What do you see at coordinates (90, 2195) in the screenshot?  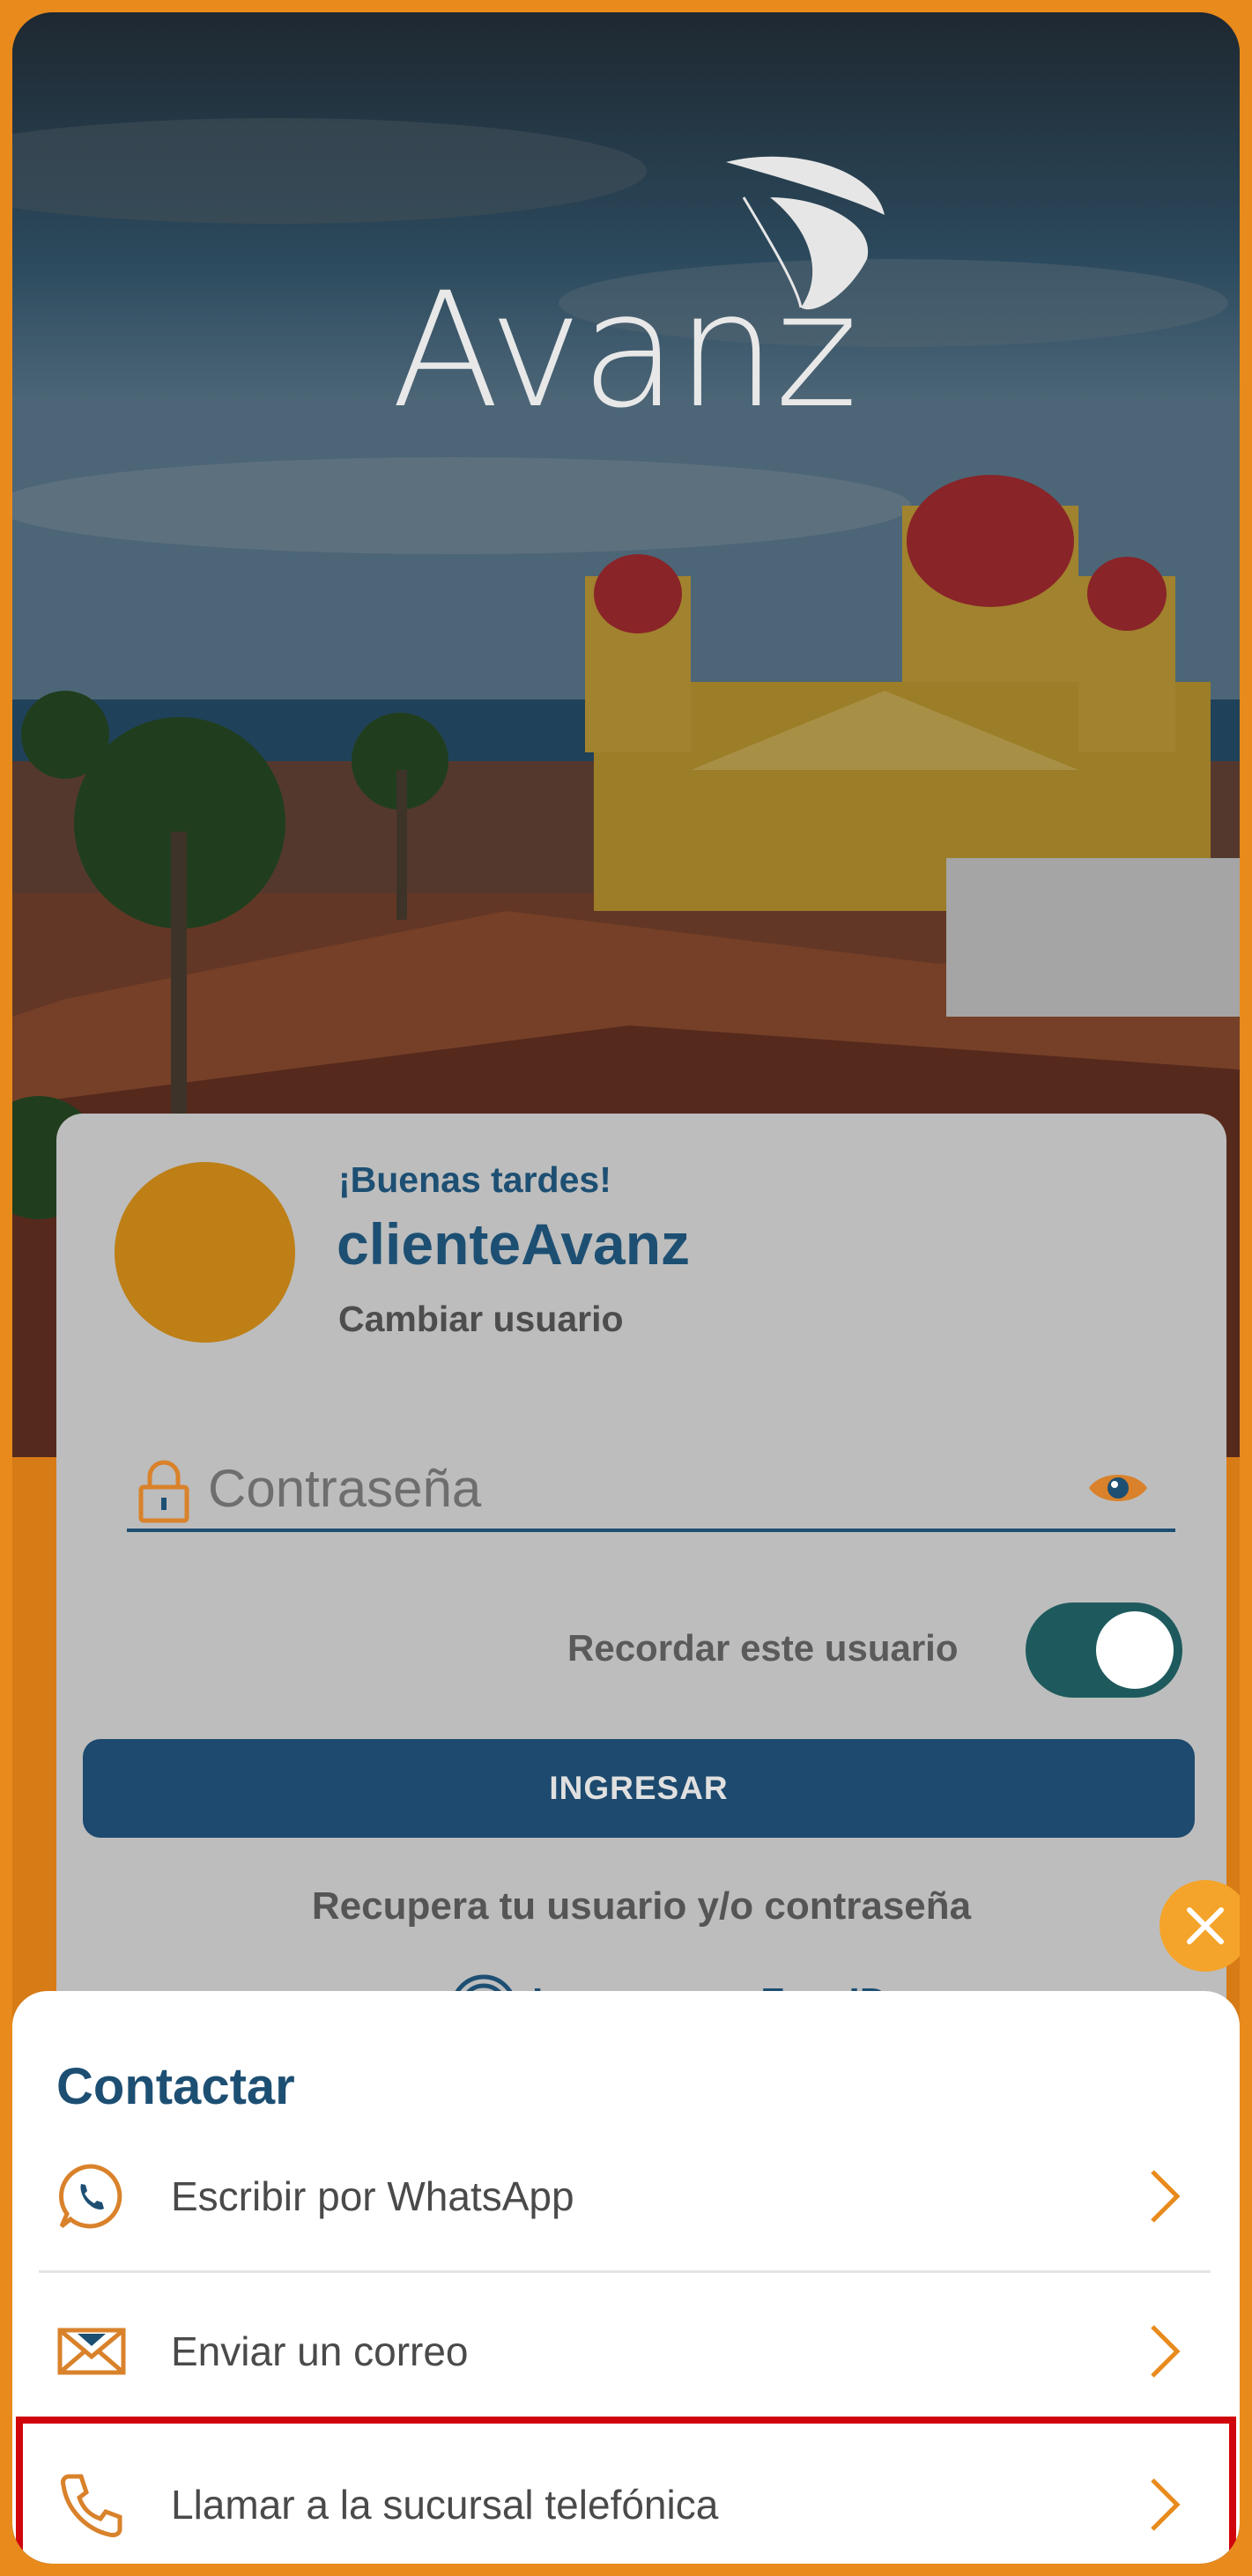 I see `whatsapp-icon` at bounding box center [90, 2195].